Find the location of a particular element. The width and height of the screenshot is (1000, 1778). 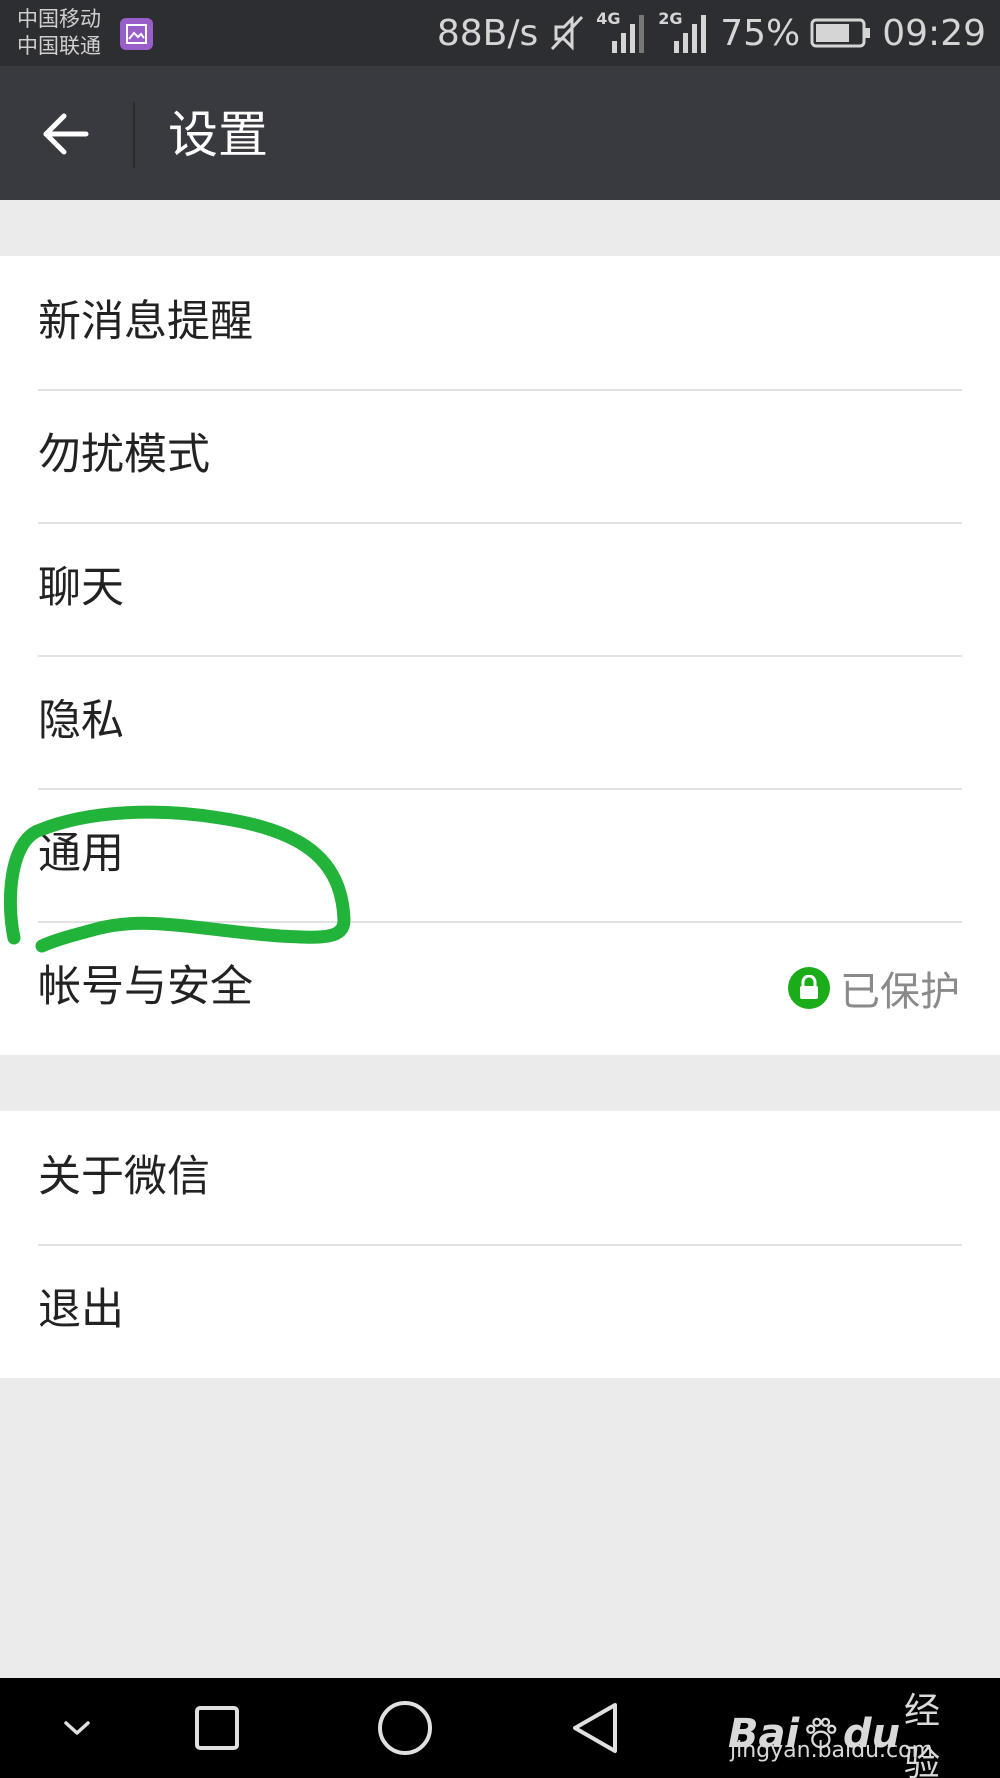

app-bar: 设置 is located at coordinates (500, 133).